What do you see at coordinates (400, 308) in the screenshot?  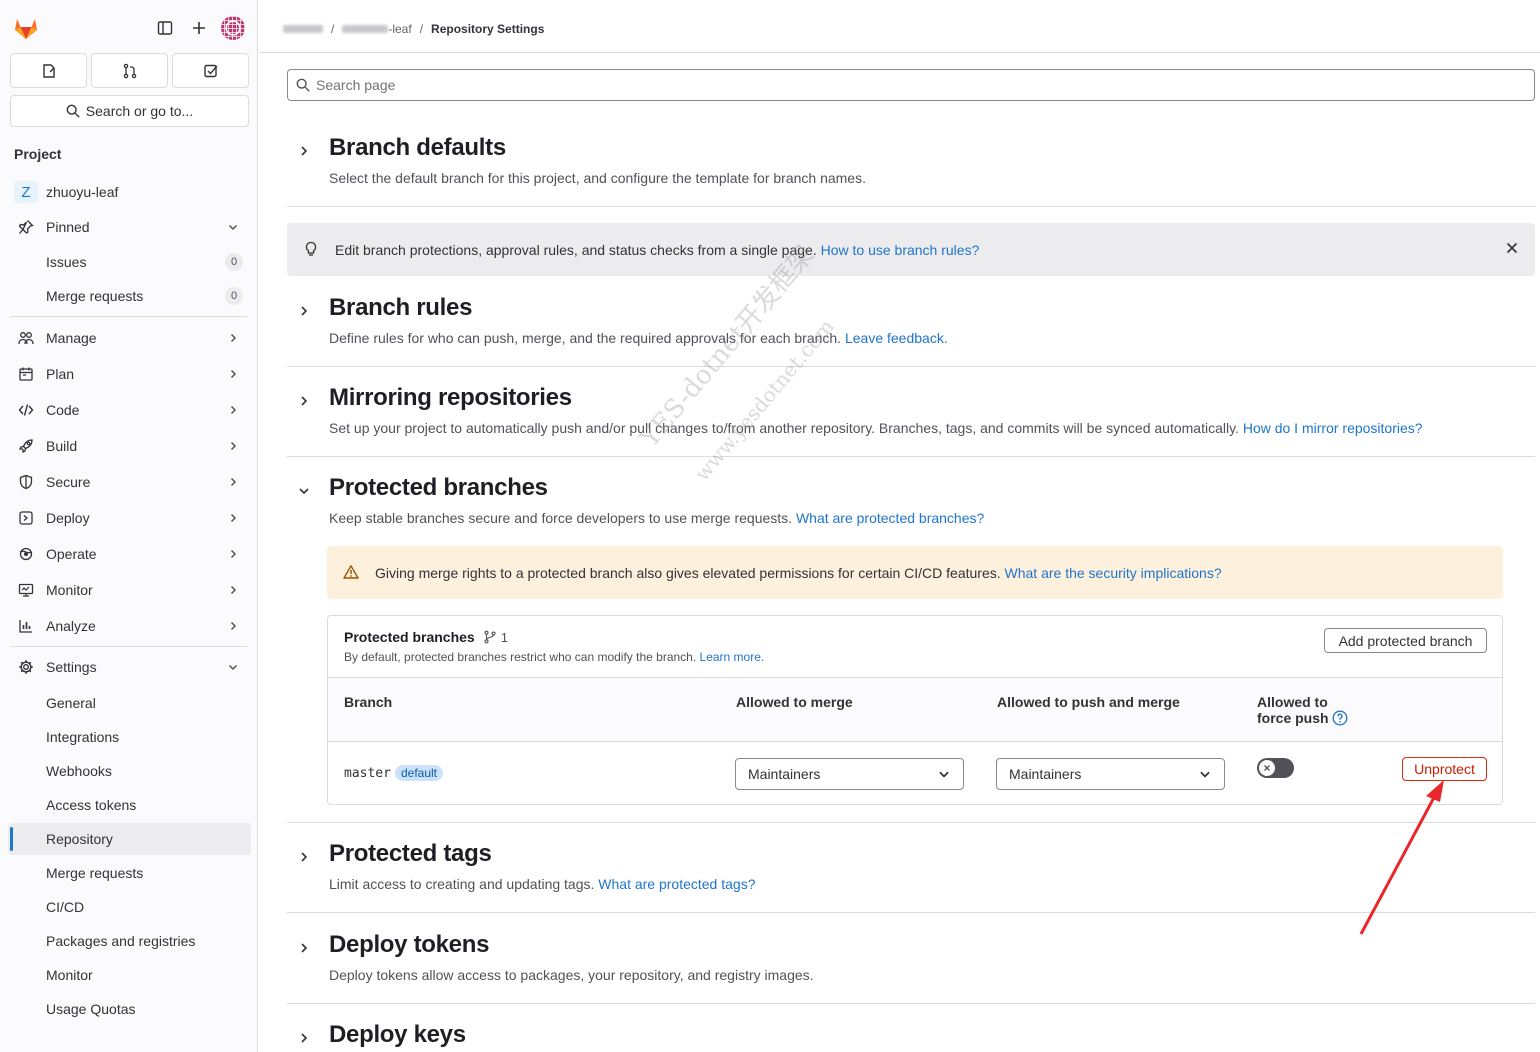 I see `section-title: Branch rules` at bounding box center [400, 308].